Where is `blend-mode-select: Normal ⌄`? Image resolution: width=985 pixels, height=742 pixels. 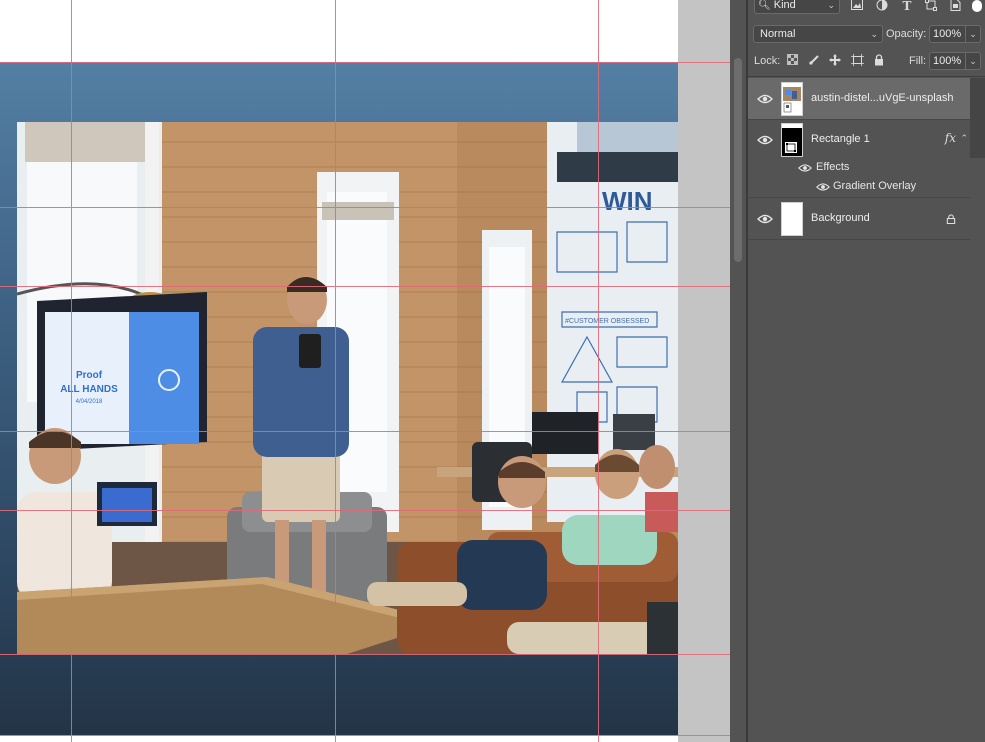
blend-mode-select: Normal ⌄ is located at coordinates (818, 34).